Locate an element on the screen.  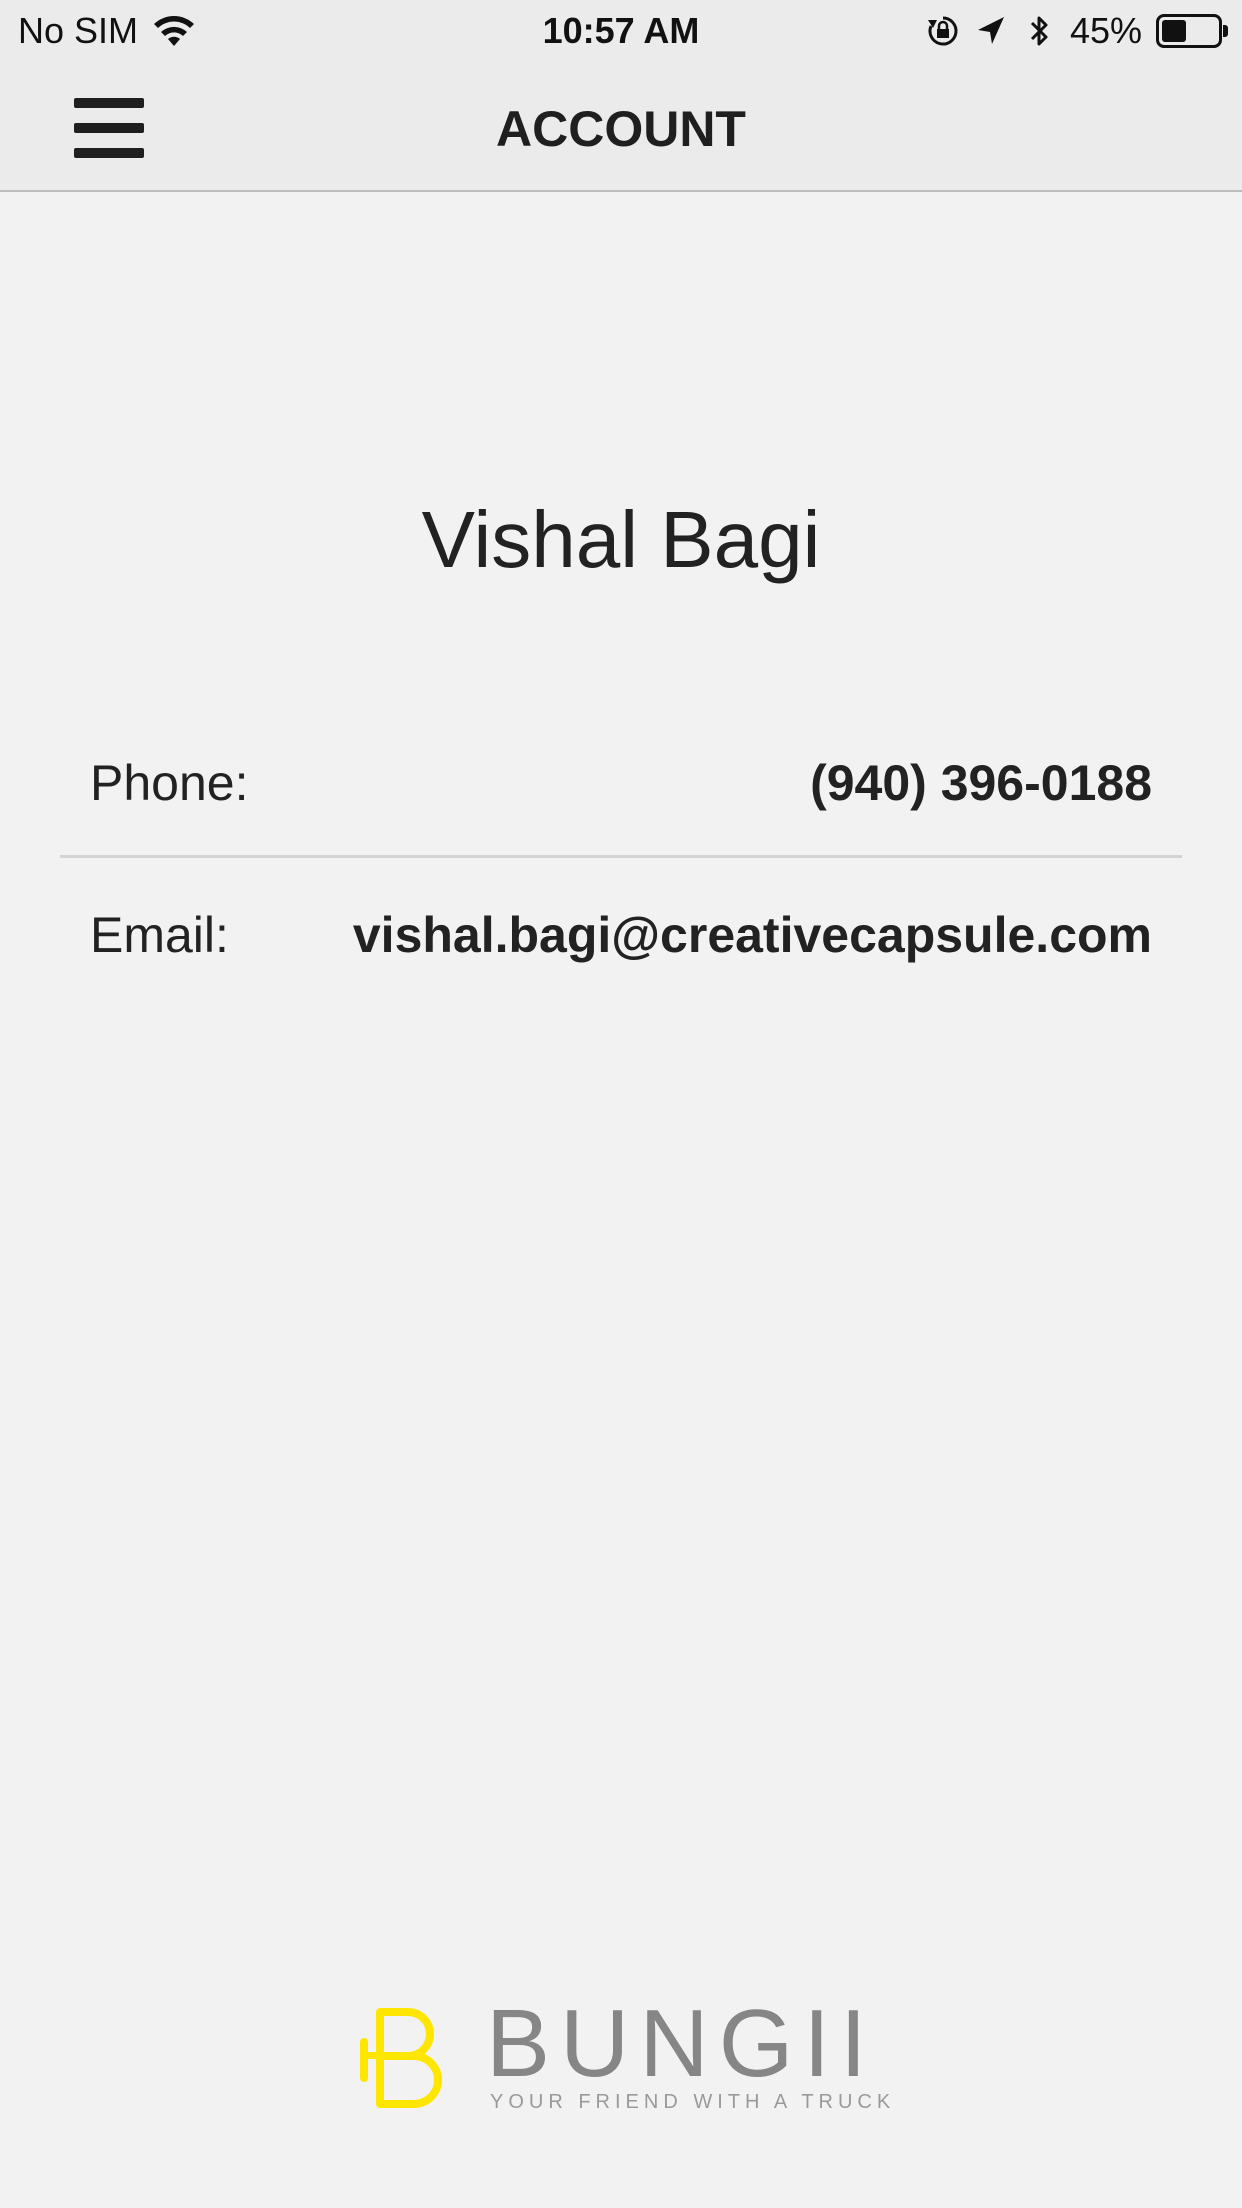
email-row: Email: vishal.bagi@creativecapsule.com is located at coordinates (621, 935).